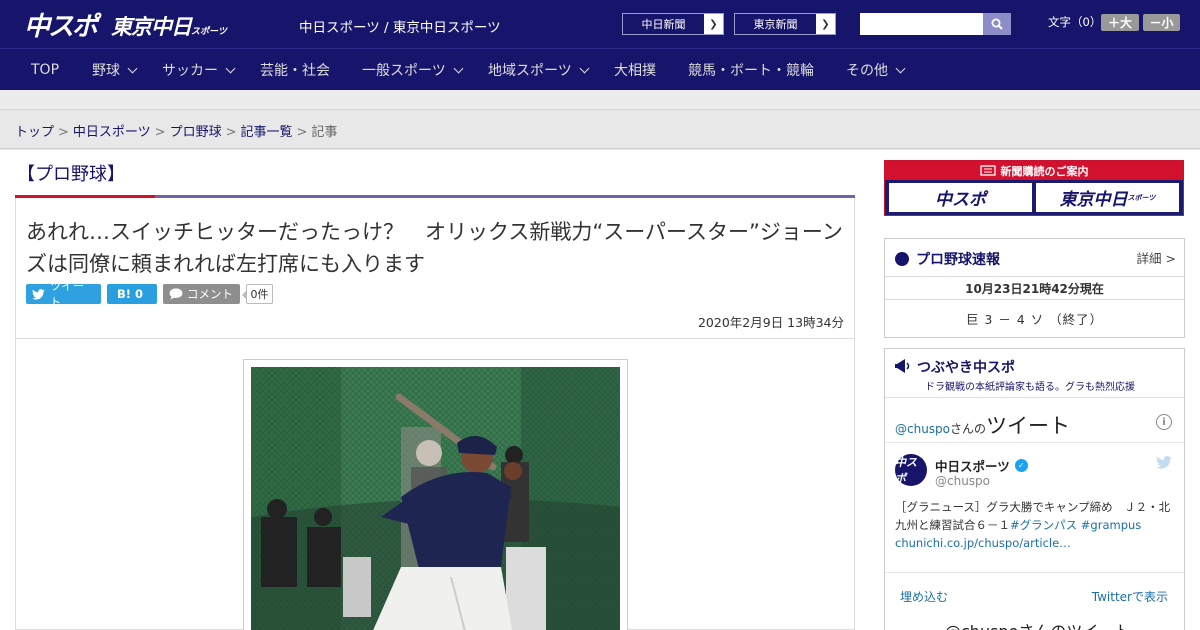 The height and width of the screenshot is (630, 1200). What do you see at coordinates (34, 132) in the screenshot?
I see `breadcrumb-top: トップ` at bounding box center [34, 132].